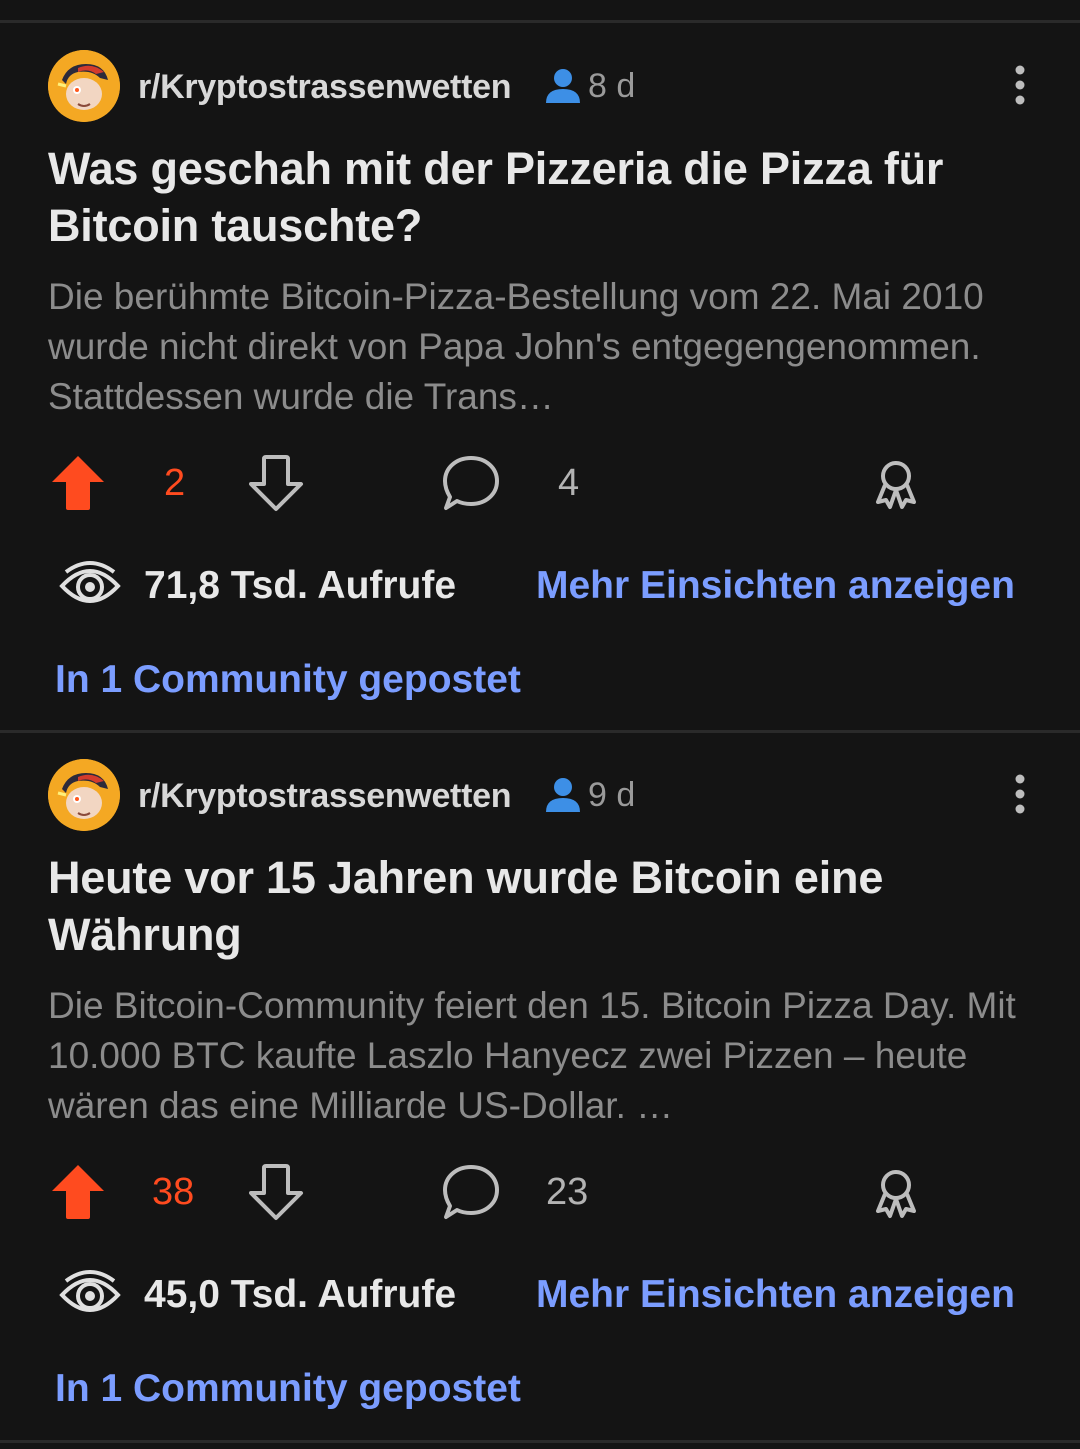  Describe the element at coordinates (300, 1294) in the screenshot. I see `views-count: 45,0 Tsd. Aufrufe` at that location.